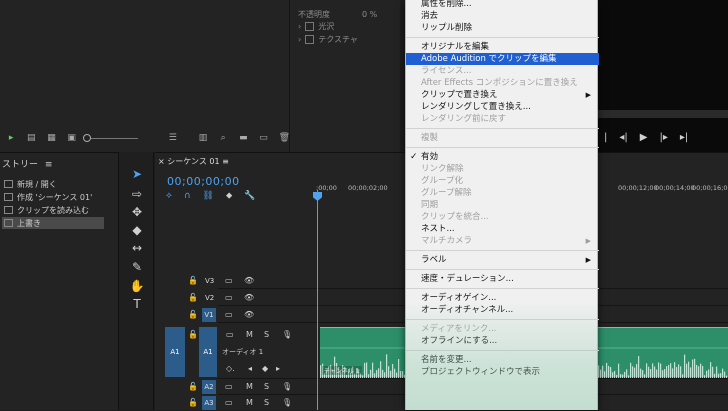 This screenshot has width=728, height=411. What do you see at coordinates (137, 194) in the screenshot?
I see `track-select-tool-icon: ⇨` at bounding box center [137, 194].